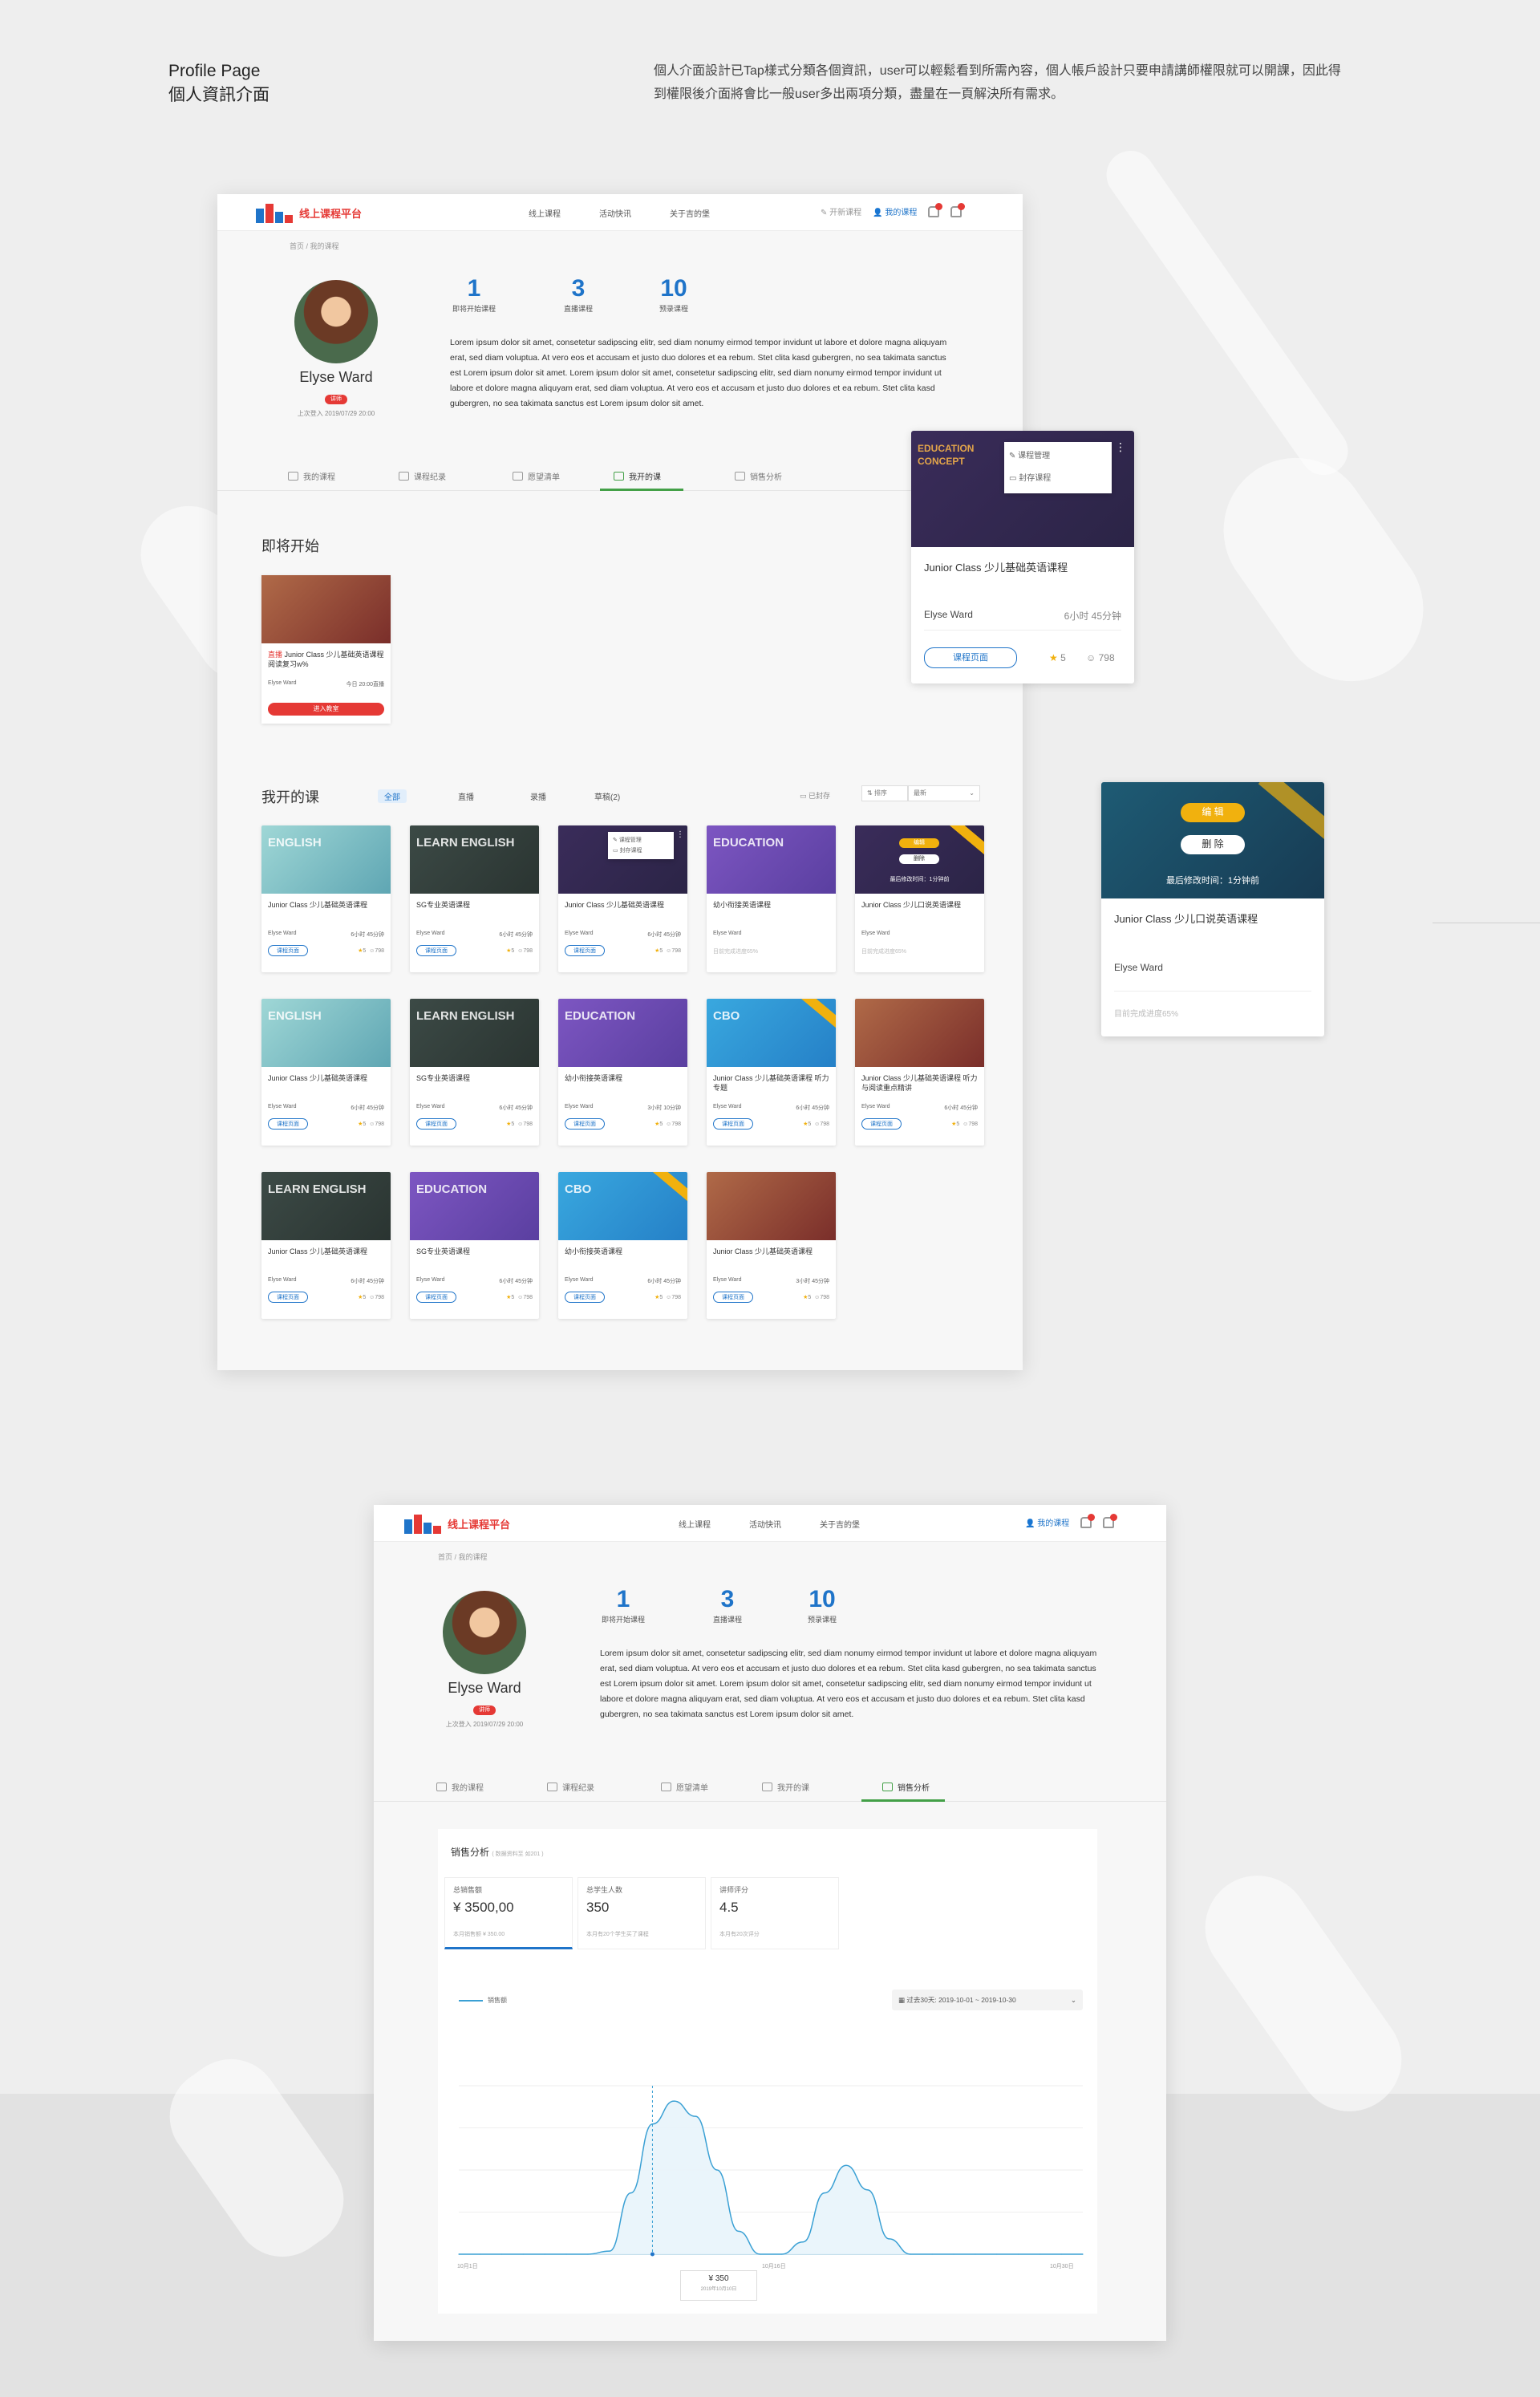 The image size is (1540, 2397). What do you see at coordinates (1213, 844) in the screenshot?
I see `delete-button: 删 除` at bounding box center [1213, 844].